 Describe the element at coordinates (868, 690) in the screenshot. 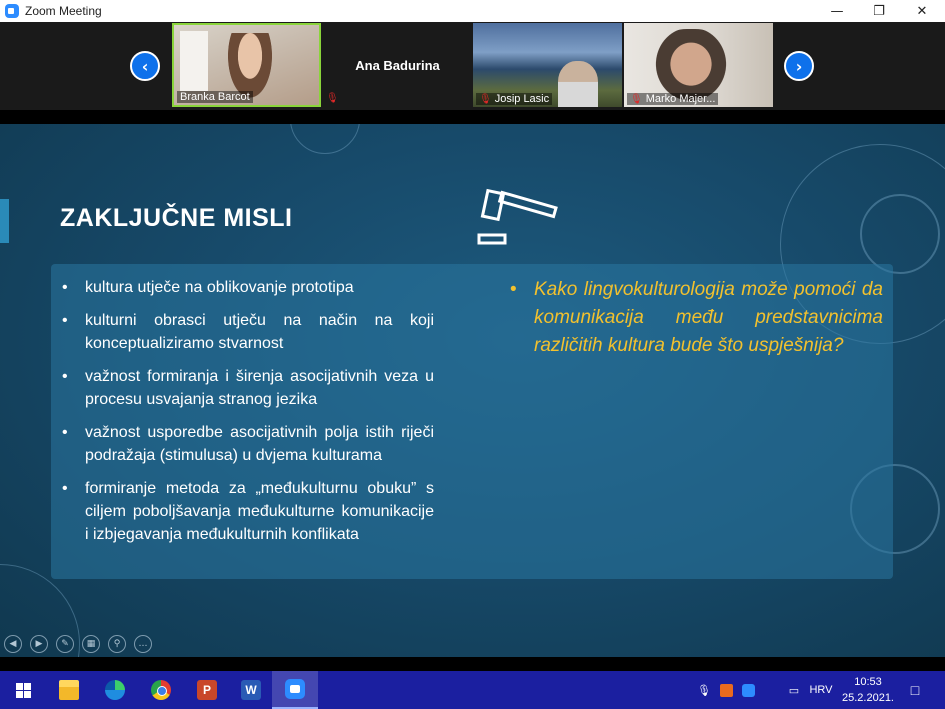

I see `clock: 10:53 25.2.2021.` at that location.